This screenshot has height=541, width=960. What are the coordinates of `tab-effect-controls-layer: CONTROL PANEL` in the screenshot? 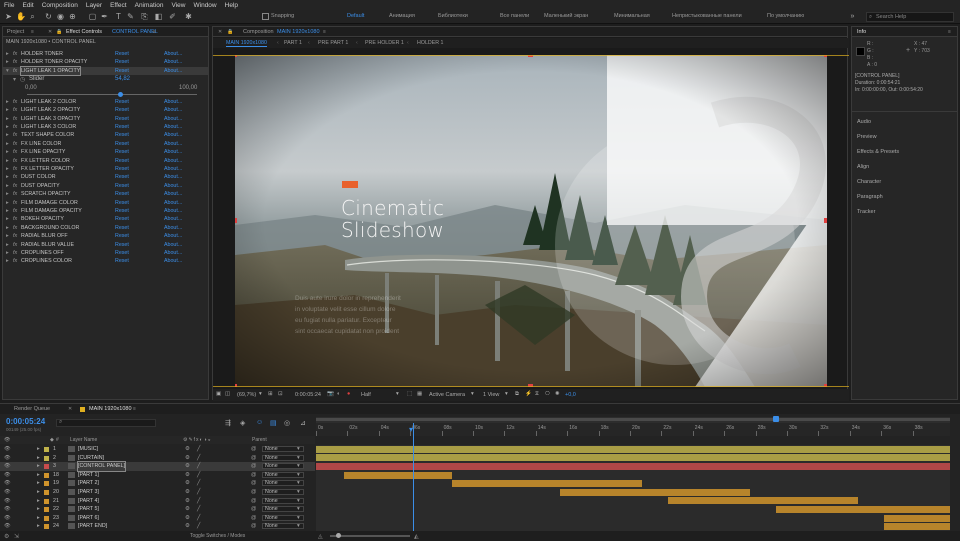 It's located at (135, 32).